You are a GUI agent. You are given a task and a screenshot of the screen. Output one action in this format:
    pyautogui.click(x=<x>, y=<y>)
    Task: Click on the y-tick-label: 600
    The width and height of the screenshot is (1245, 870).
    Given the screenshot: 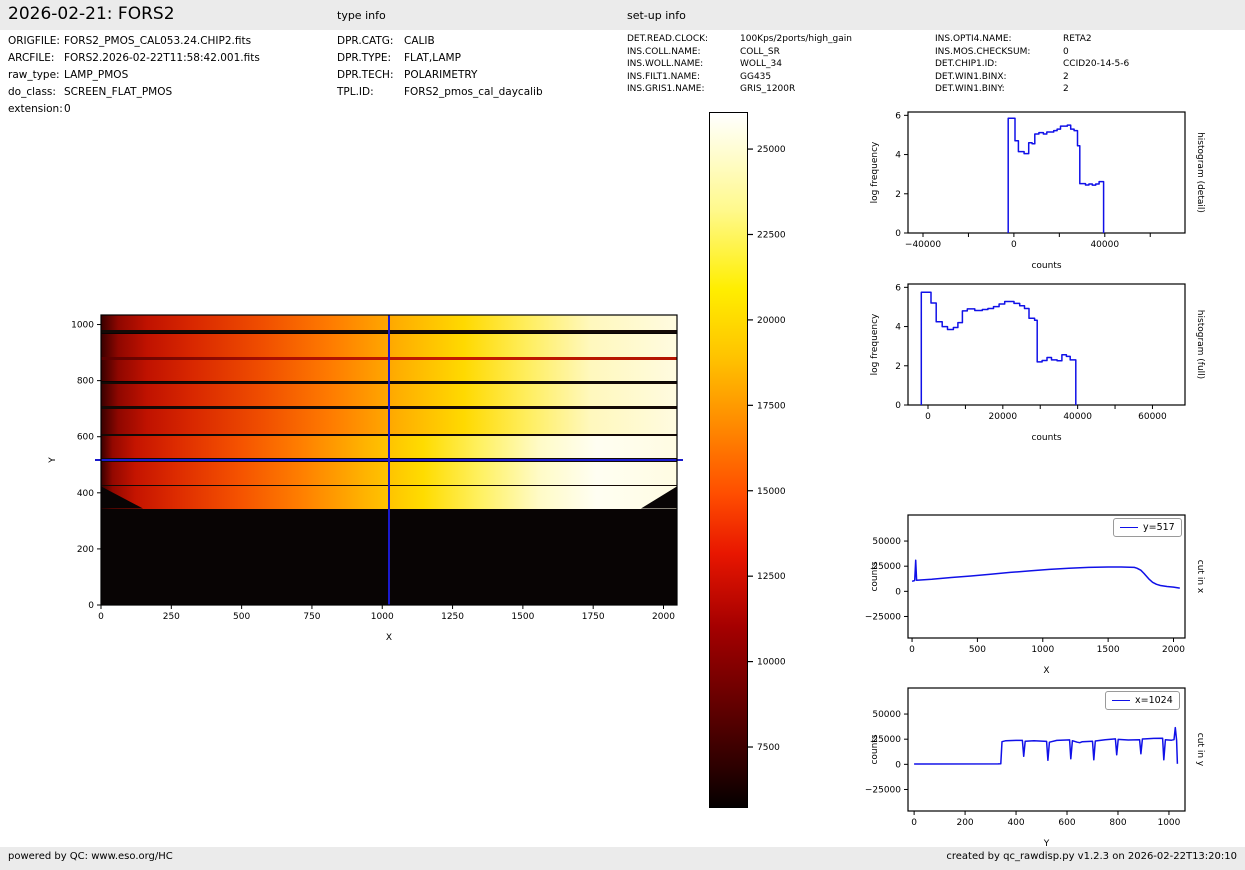 What is the action you would take?
    pyautogui.click(x=85, y=438)
    